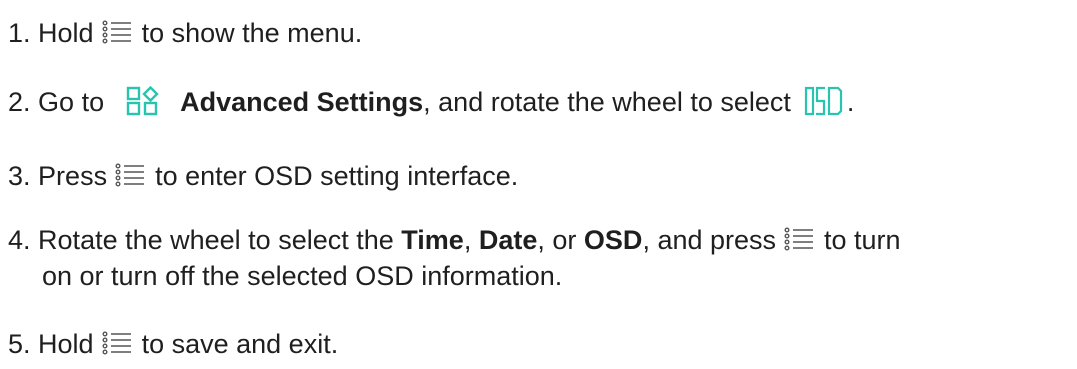  Describe the element at coordinates (216, 240) in the screenshot. I see `step-text: Rotate the wheel to select the` at that location.